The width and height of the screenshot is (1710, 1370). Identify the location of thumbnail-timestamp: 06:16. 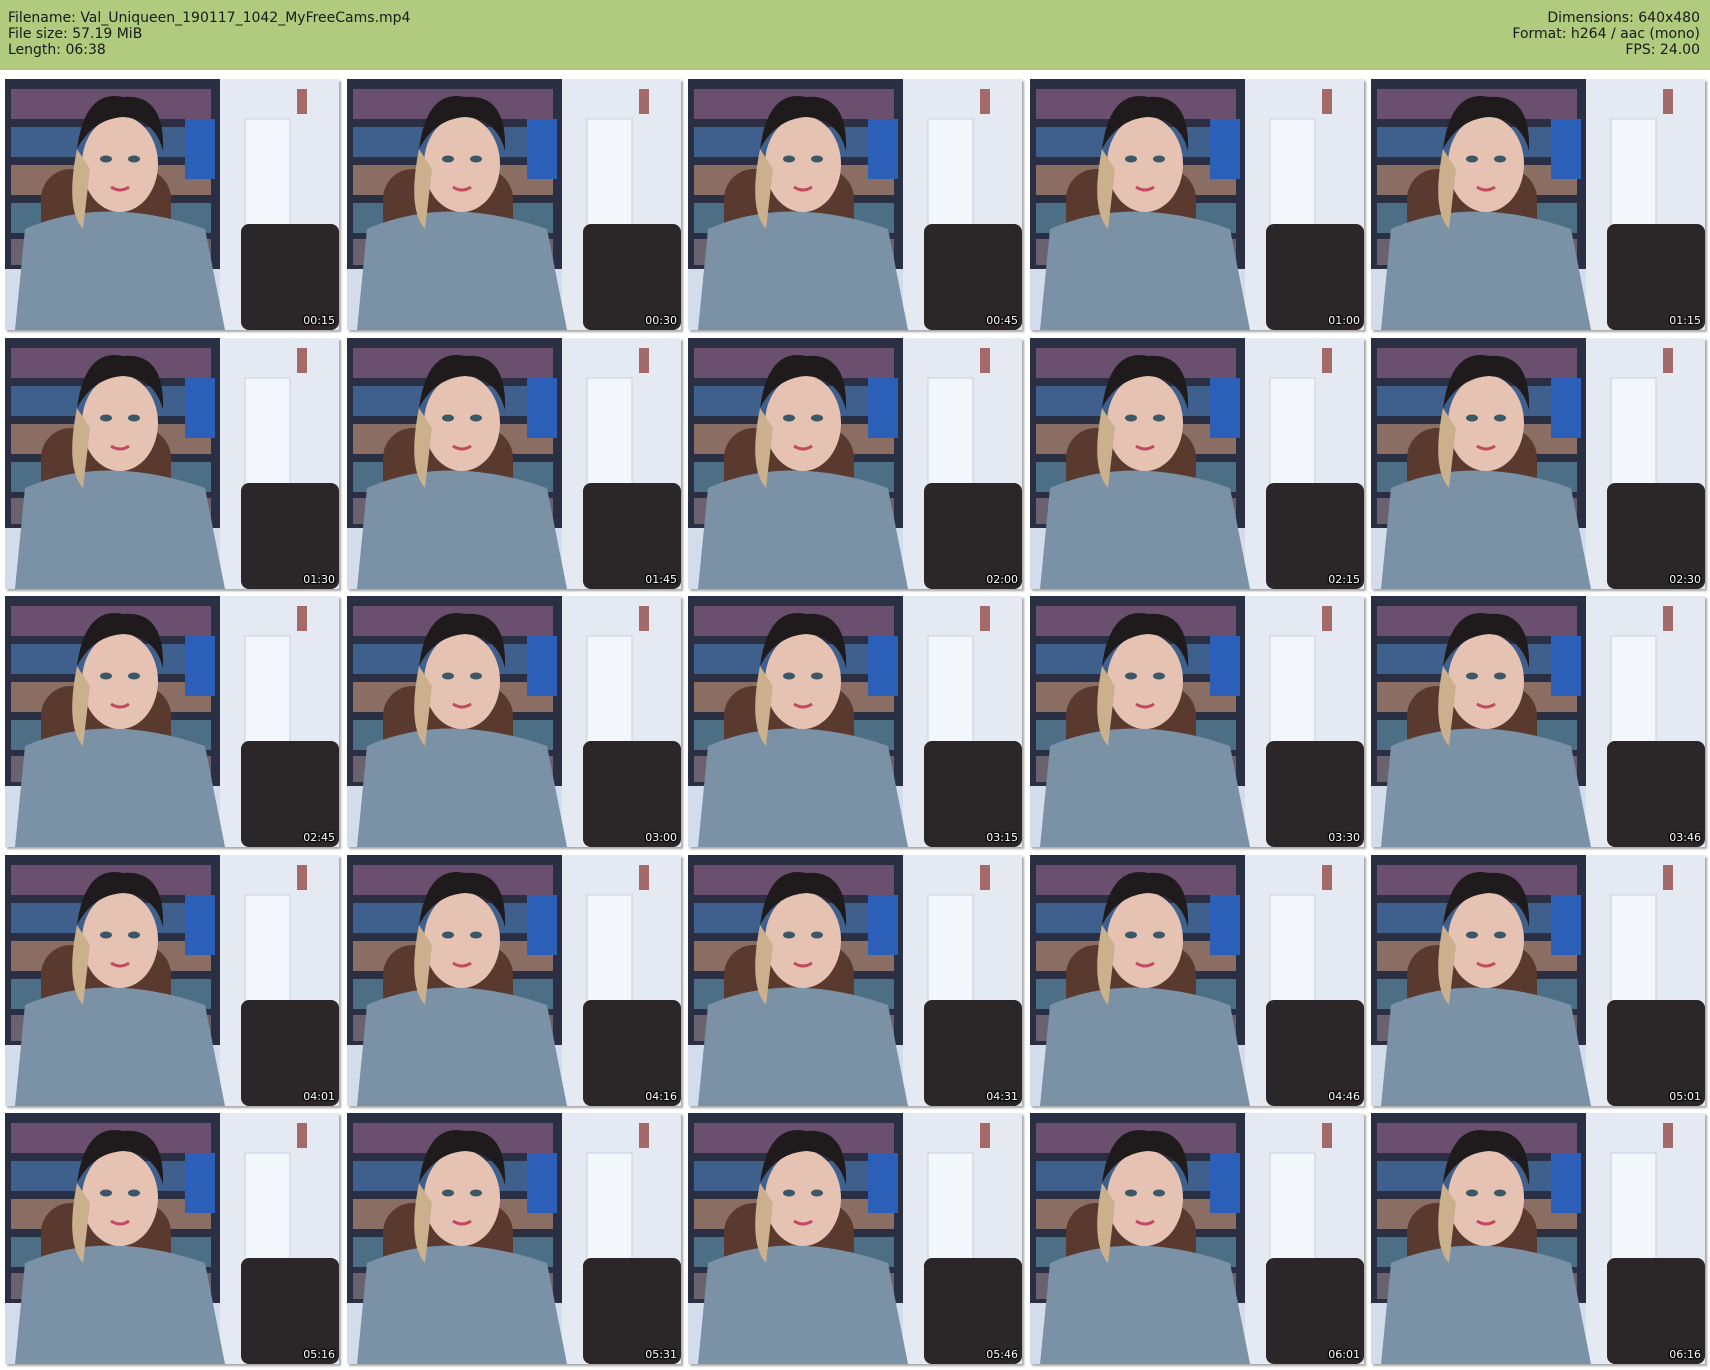
(1685, 1354).